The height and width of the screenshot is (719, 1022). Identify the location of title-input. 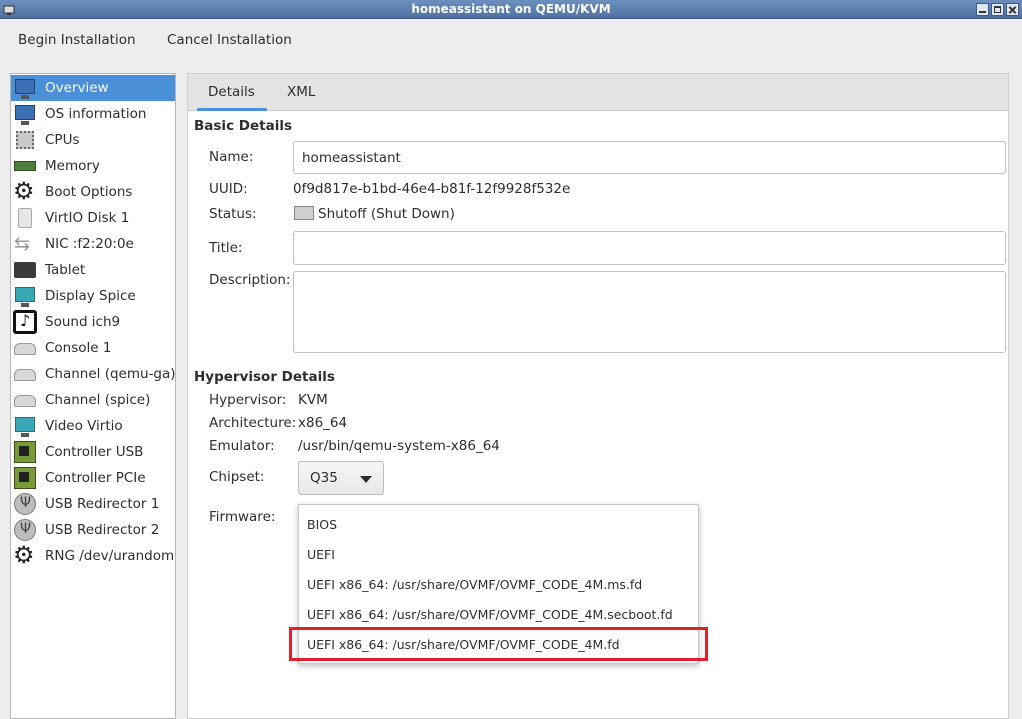
(649, 248).